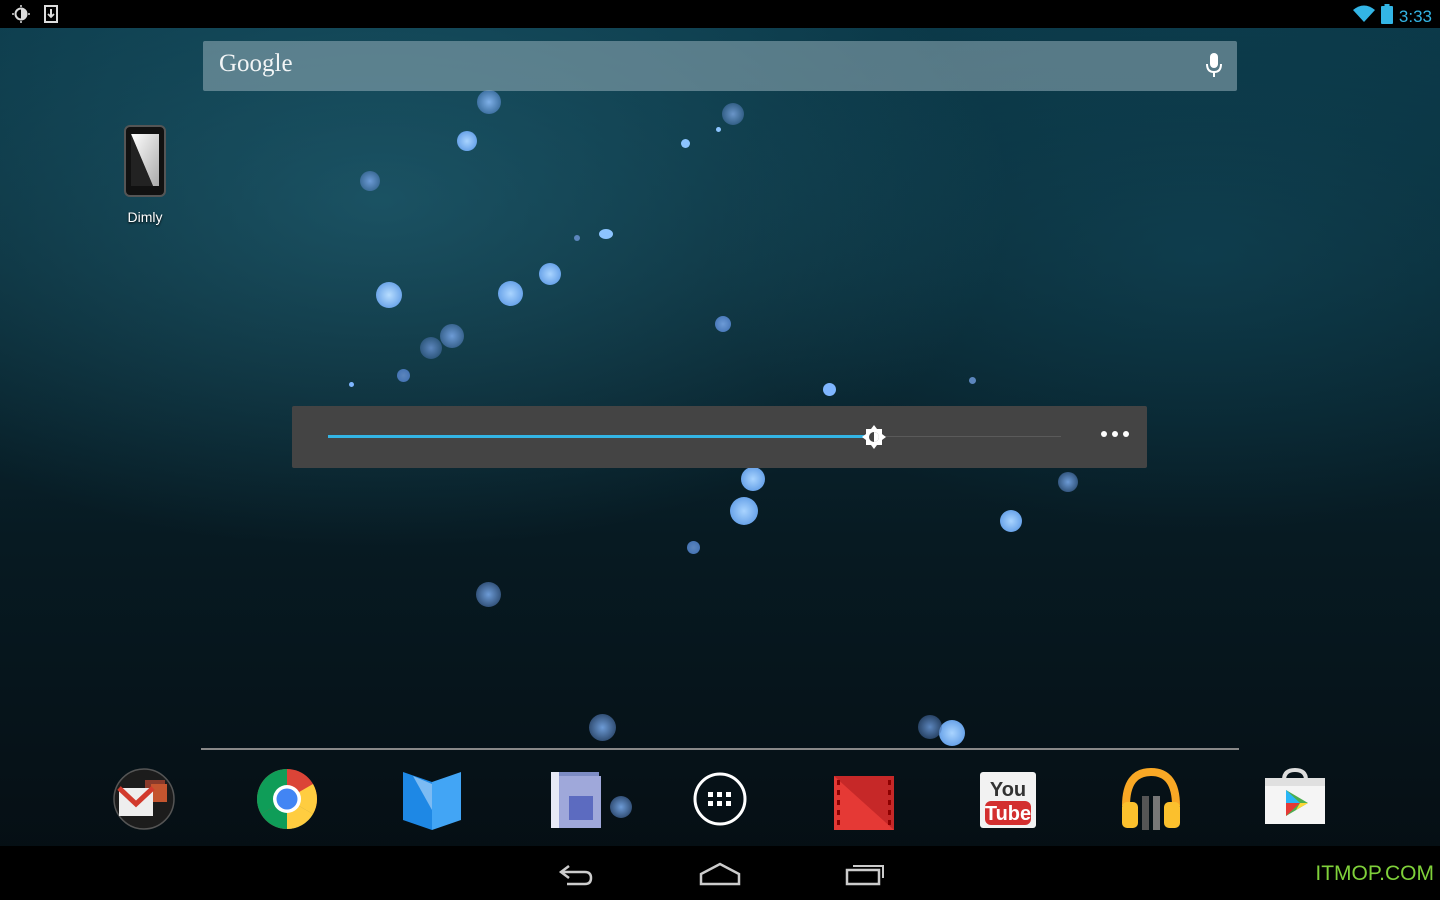 This screenshot has height=900, width=1440. Describe the element at coordinates (864, 799) in the screenshot. I see `play-movies-icon` at that location.